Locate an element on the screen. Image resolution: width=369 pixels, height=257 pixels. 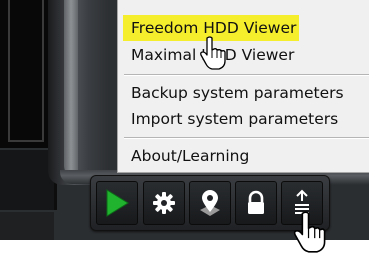
side-panel-strip is located at coordinates (27, 226).